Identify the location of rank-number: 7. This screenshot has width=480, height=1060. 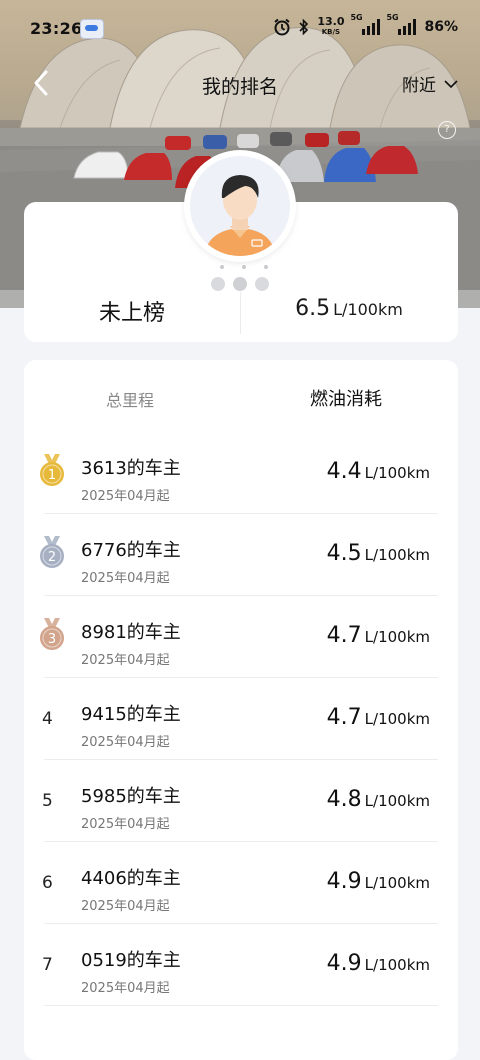
(47, 965).